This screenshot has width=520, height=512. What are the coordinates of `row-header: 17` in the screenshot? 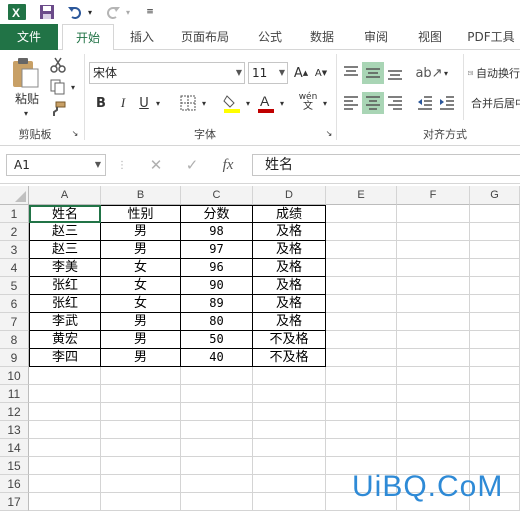 It's located at (14, 502).